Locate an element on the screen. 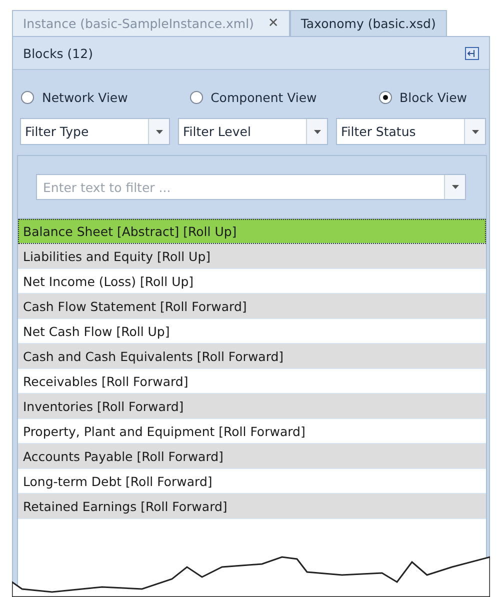 This screenshot has width=499, height=597. tab: Instance (basic-SampleInstance.xml) ✕ is located at coordinates (151, 23).